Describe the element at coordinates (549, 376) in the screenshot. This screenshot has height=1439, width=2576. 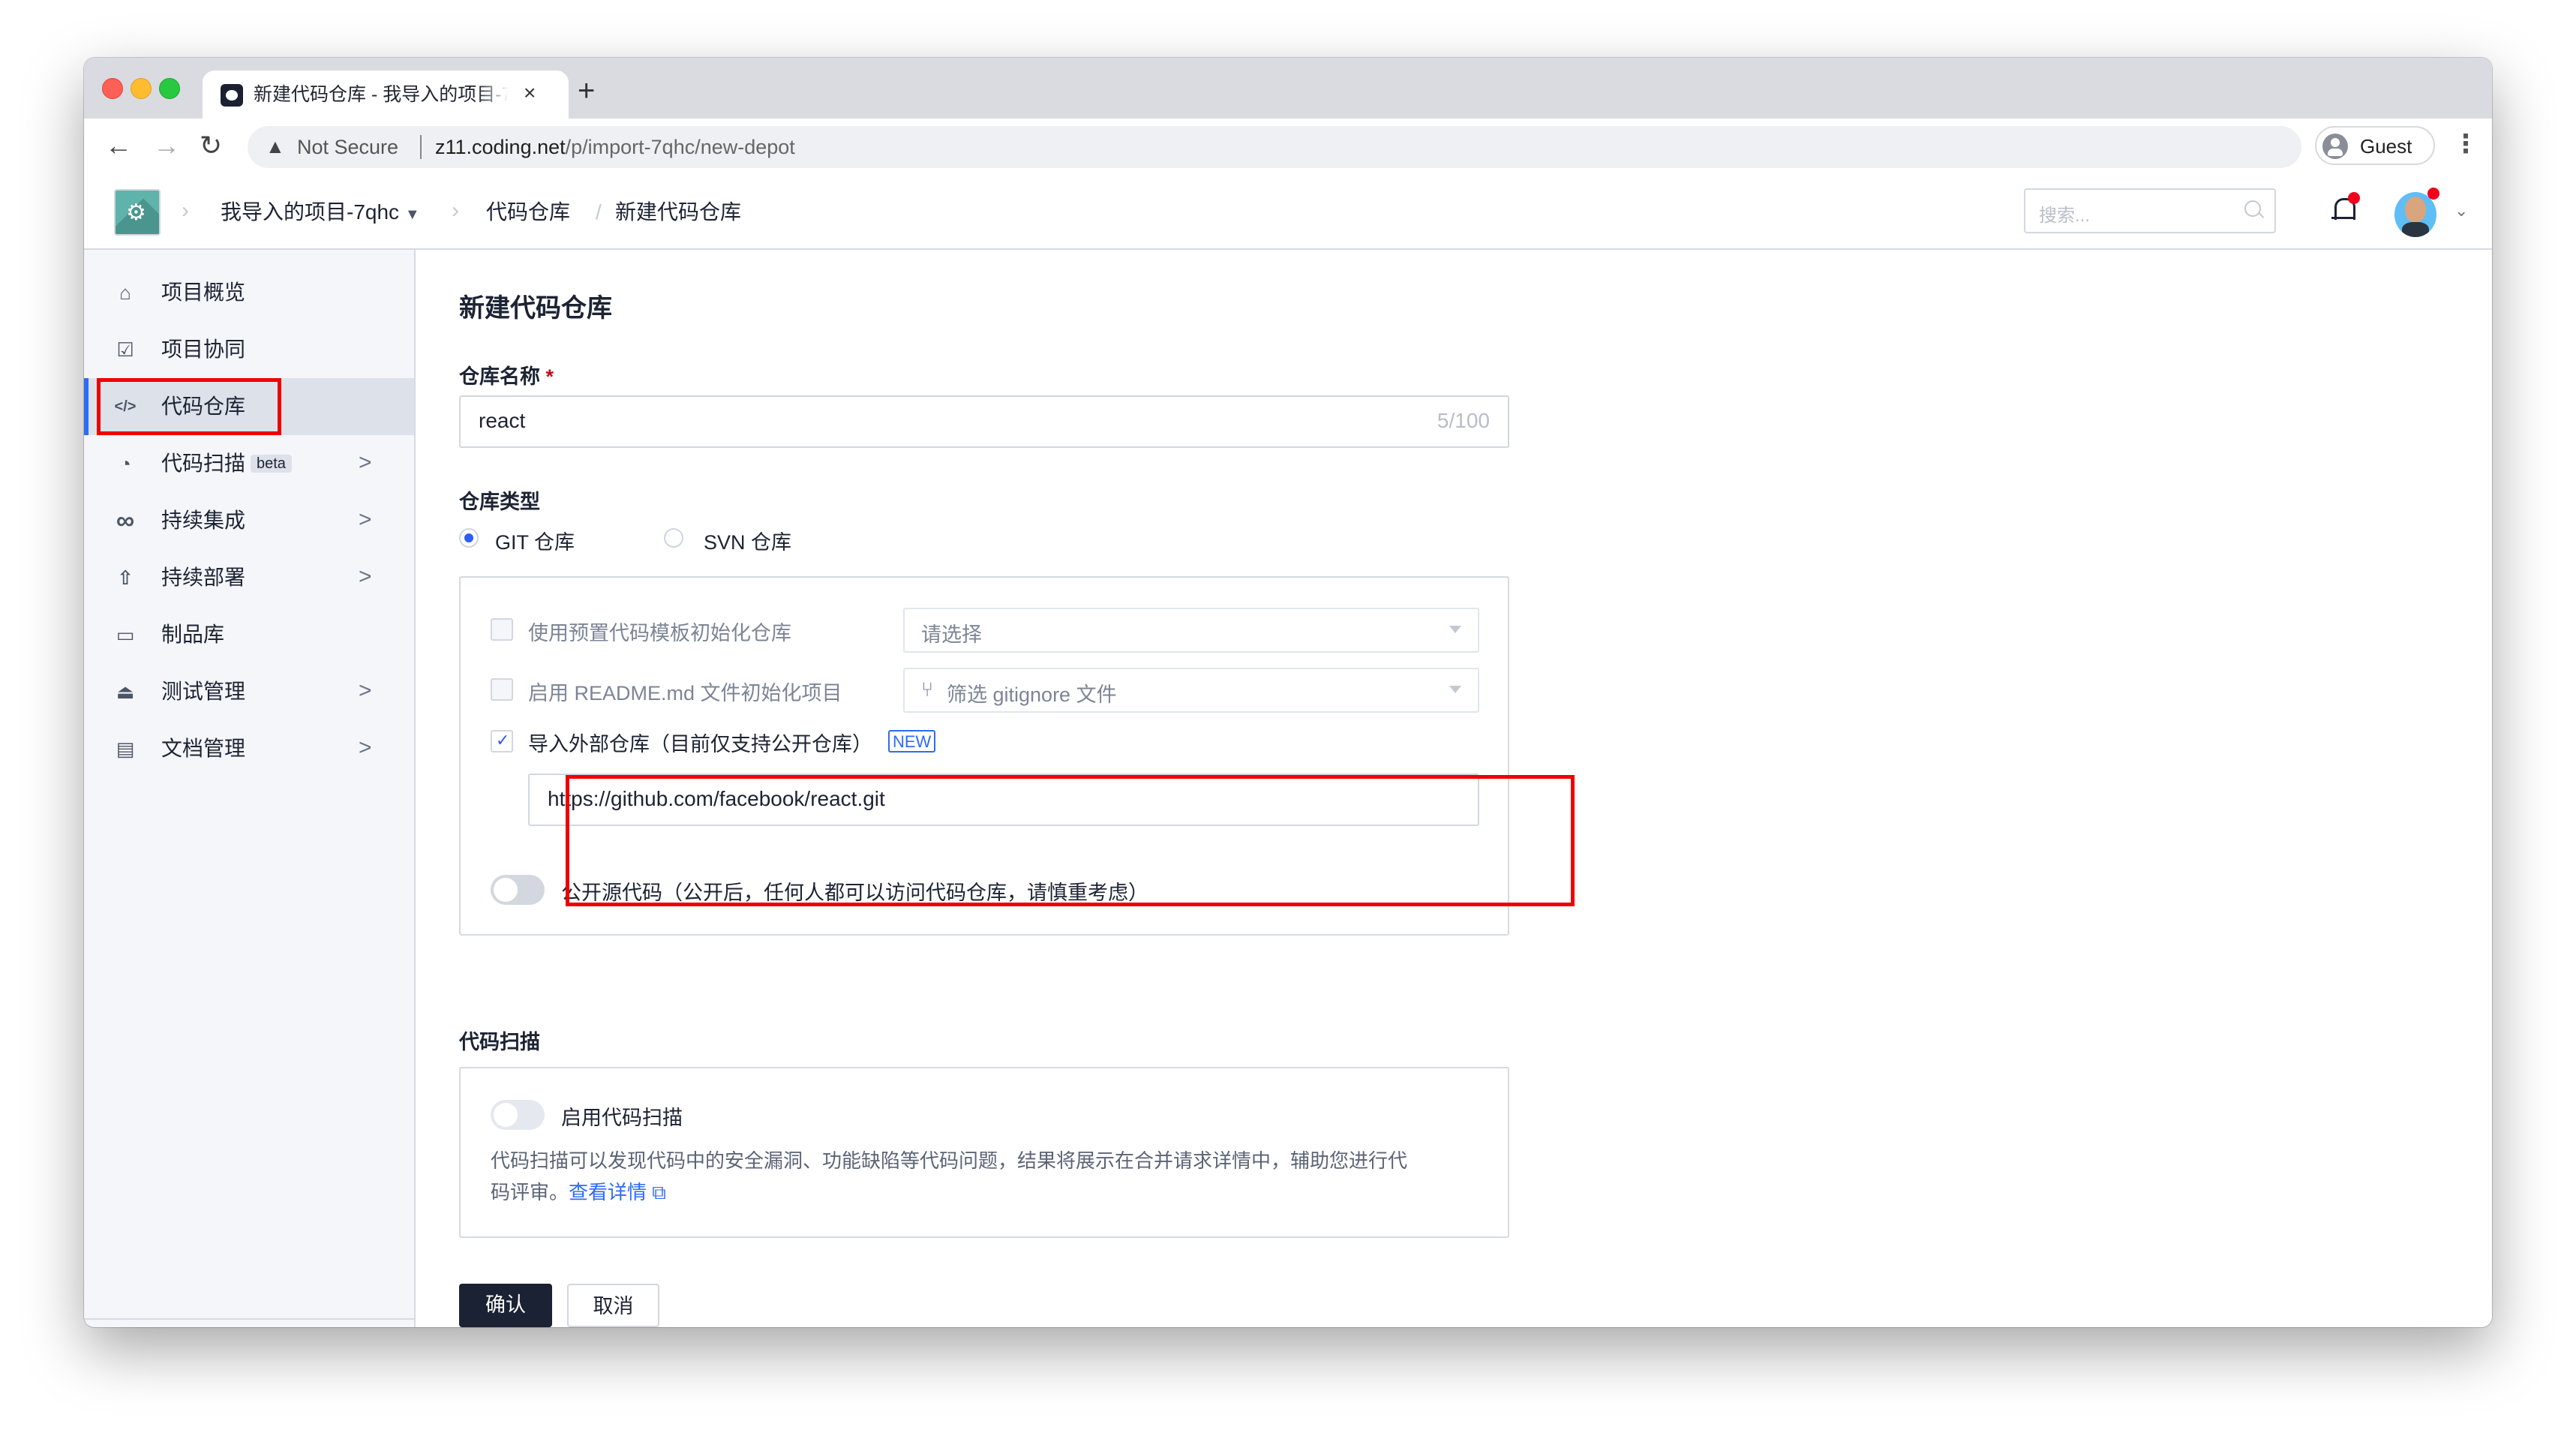
I see `required-mark: *` at that location.